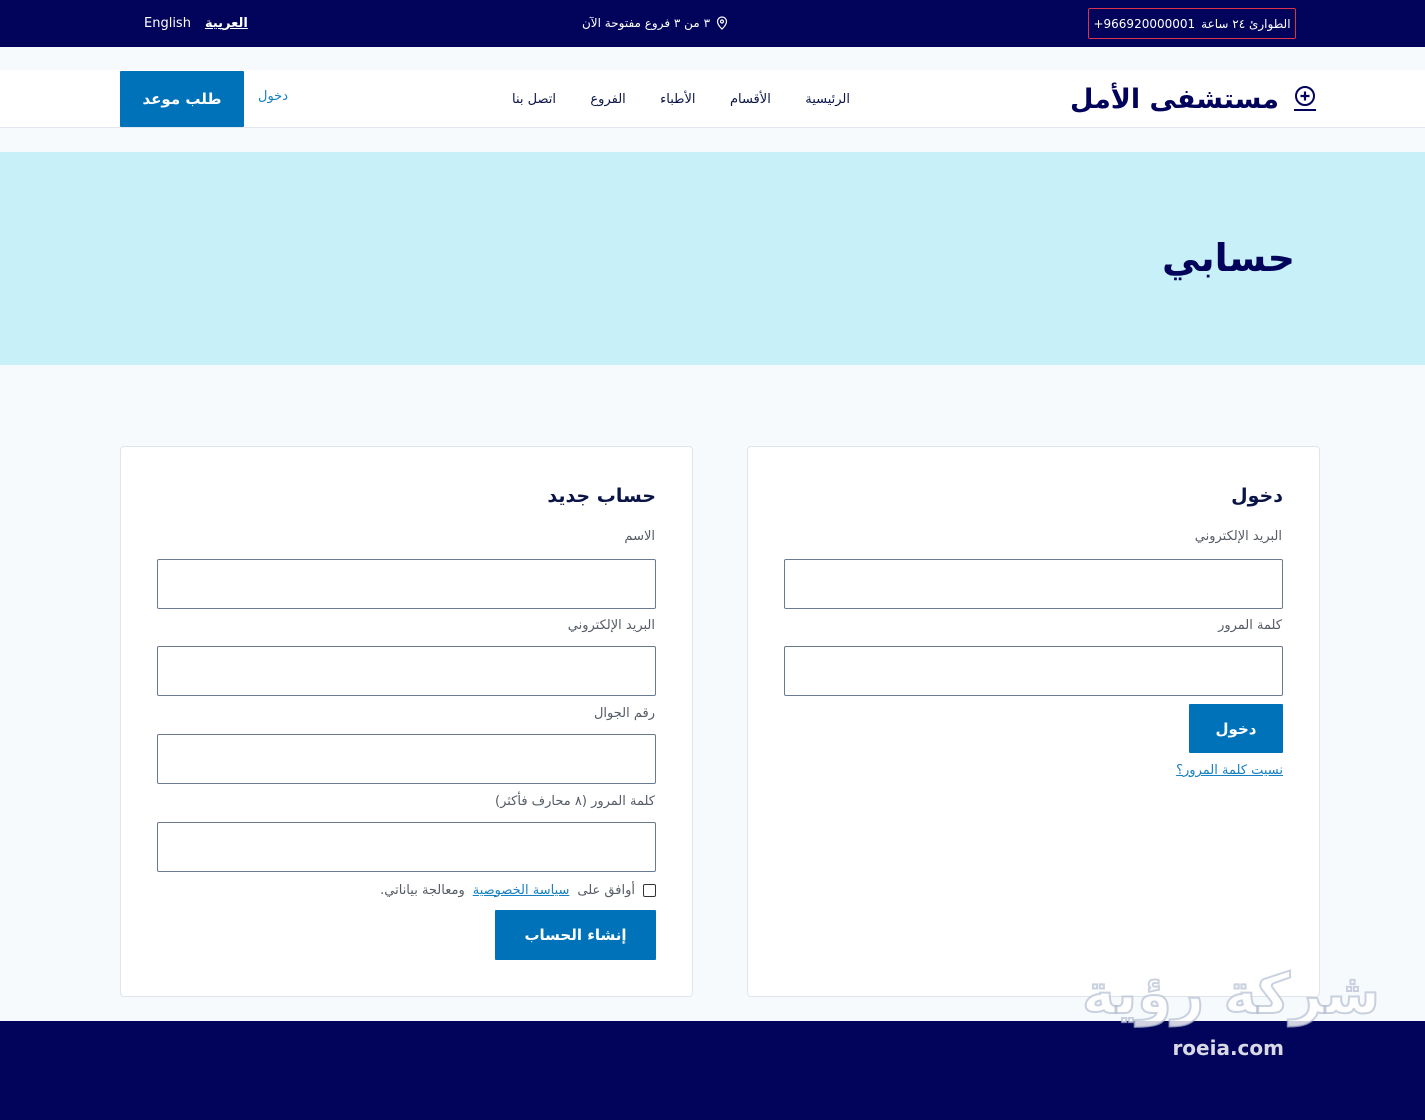 The height and width of the screenshot is (1120, 1425). I want to click on emergency-label: الطوارئ ٢٤ ساعة, so click(1246, 23).